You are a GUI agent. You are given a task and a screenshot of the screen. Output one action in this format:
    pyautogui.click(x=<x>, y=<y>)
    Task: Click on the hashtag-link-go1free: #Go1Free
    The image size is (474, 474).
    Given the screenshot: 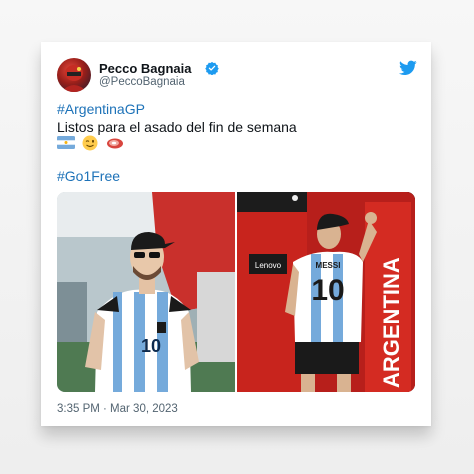 What is the action you would take?
    pyautogui.click(x=88, y=176)
    